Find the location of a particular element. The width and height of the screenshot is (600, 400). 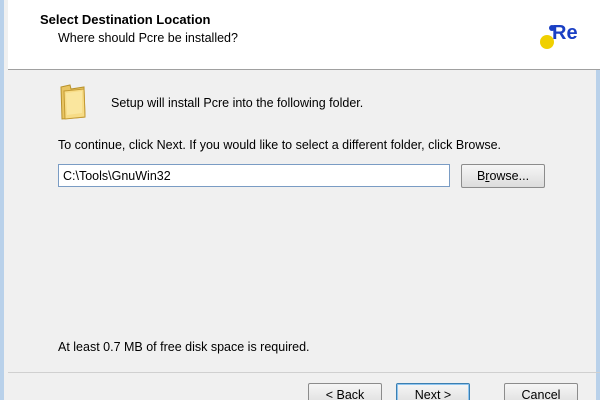

folder-icon is located at coordinates (73, 102).